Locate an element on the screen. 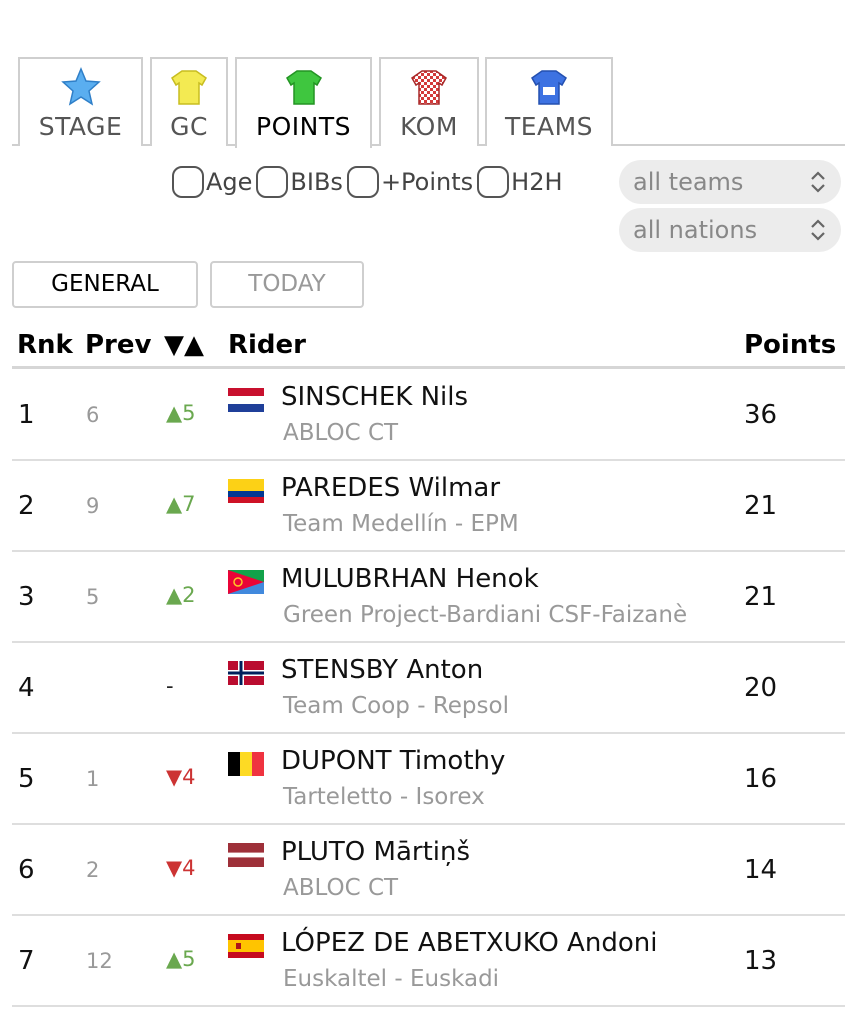 Image resolution: width=856 pixels, height=1024 pixels. tab-kom: KOM is located at coordinates (429, 101).